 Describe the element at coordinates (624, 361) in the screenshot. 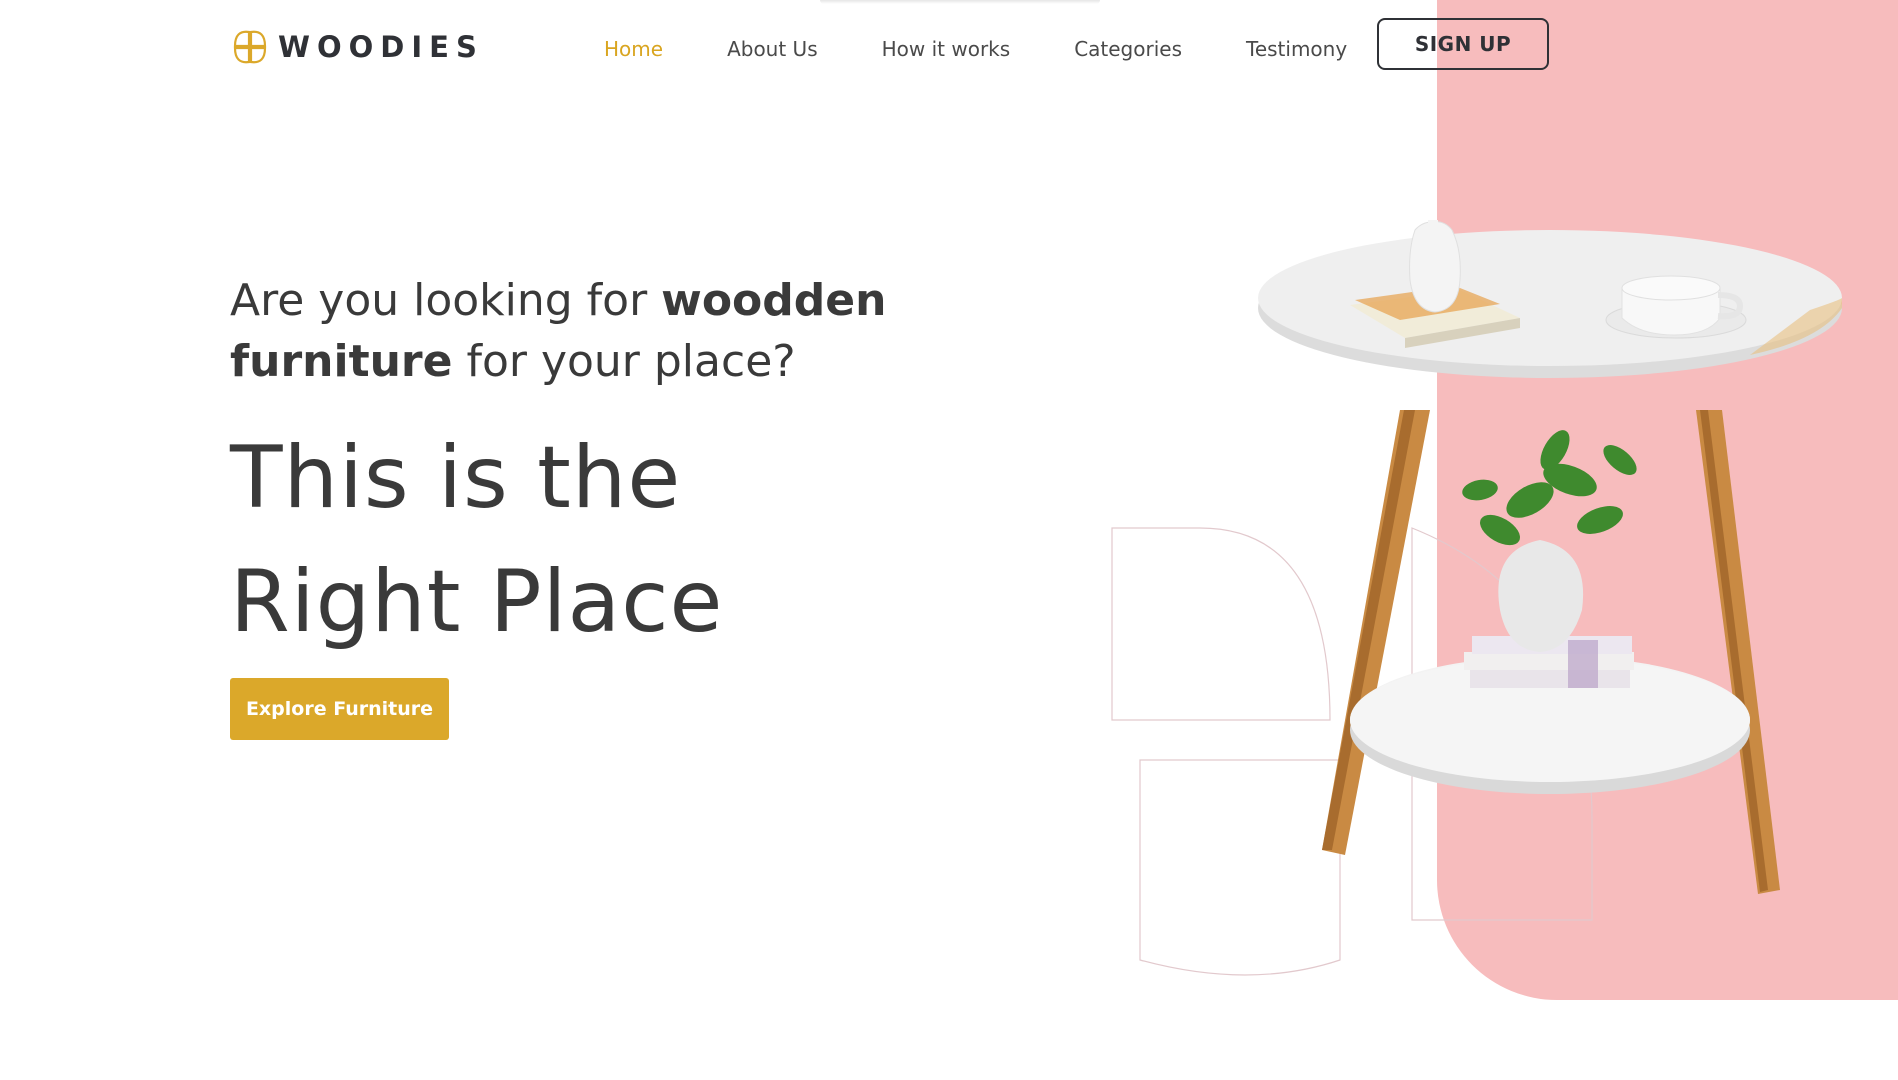

I see `subline-text-b: for your place?` at that location.